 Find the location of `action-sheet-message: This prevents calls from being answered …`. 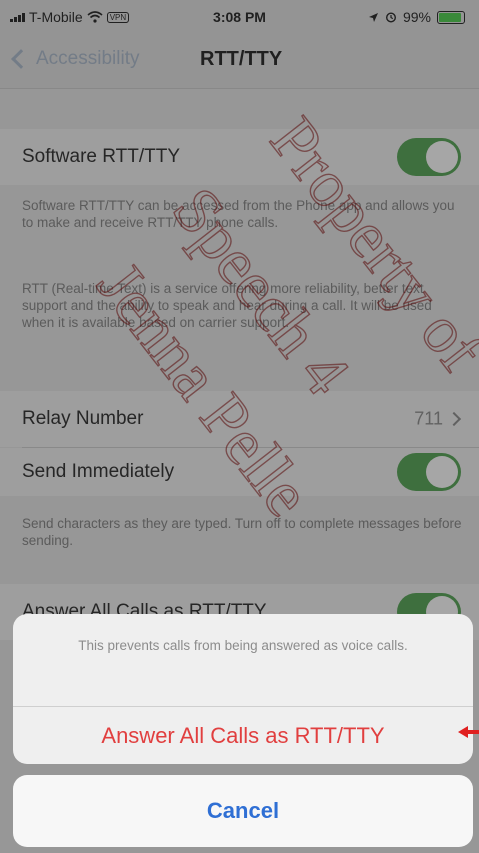

action-sheet-message: This prevents calls from being answered … is located at coordinates (243, 645).